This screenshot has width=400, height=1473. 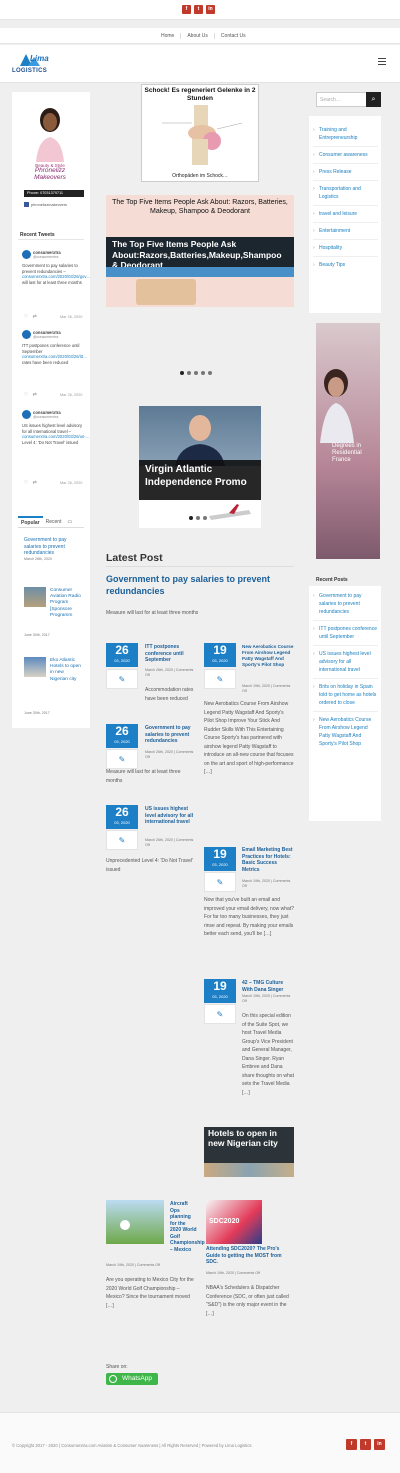 I want to click on category-link: Training and Entrepreneurship, so click(x=345, y=134).